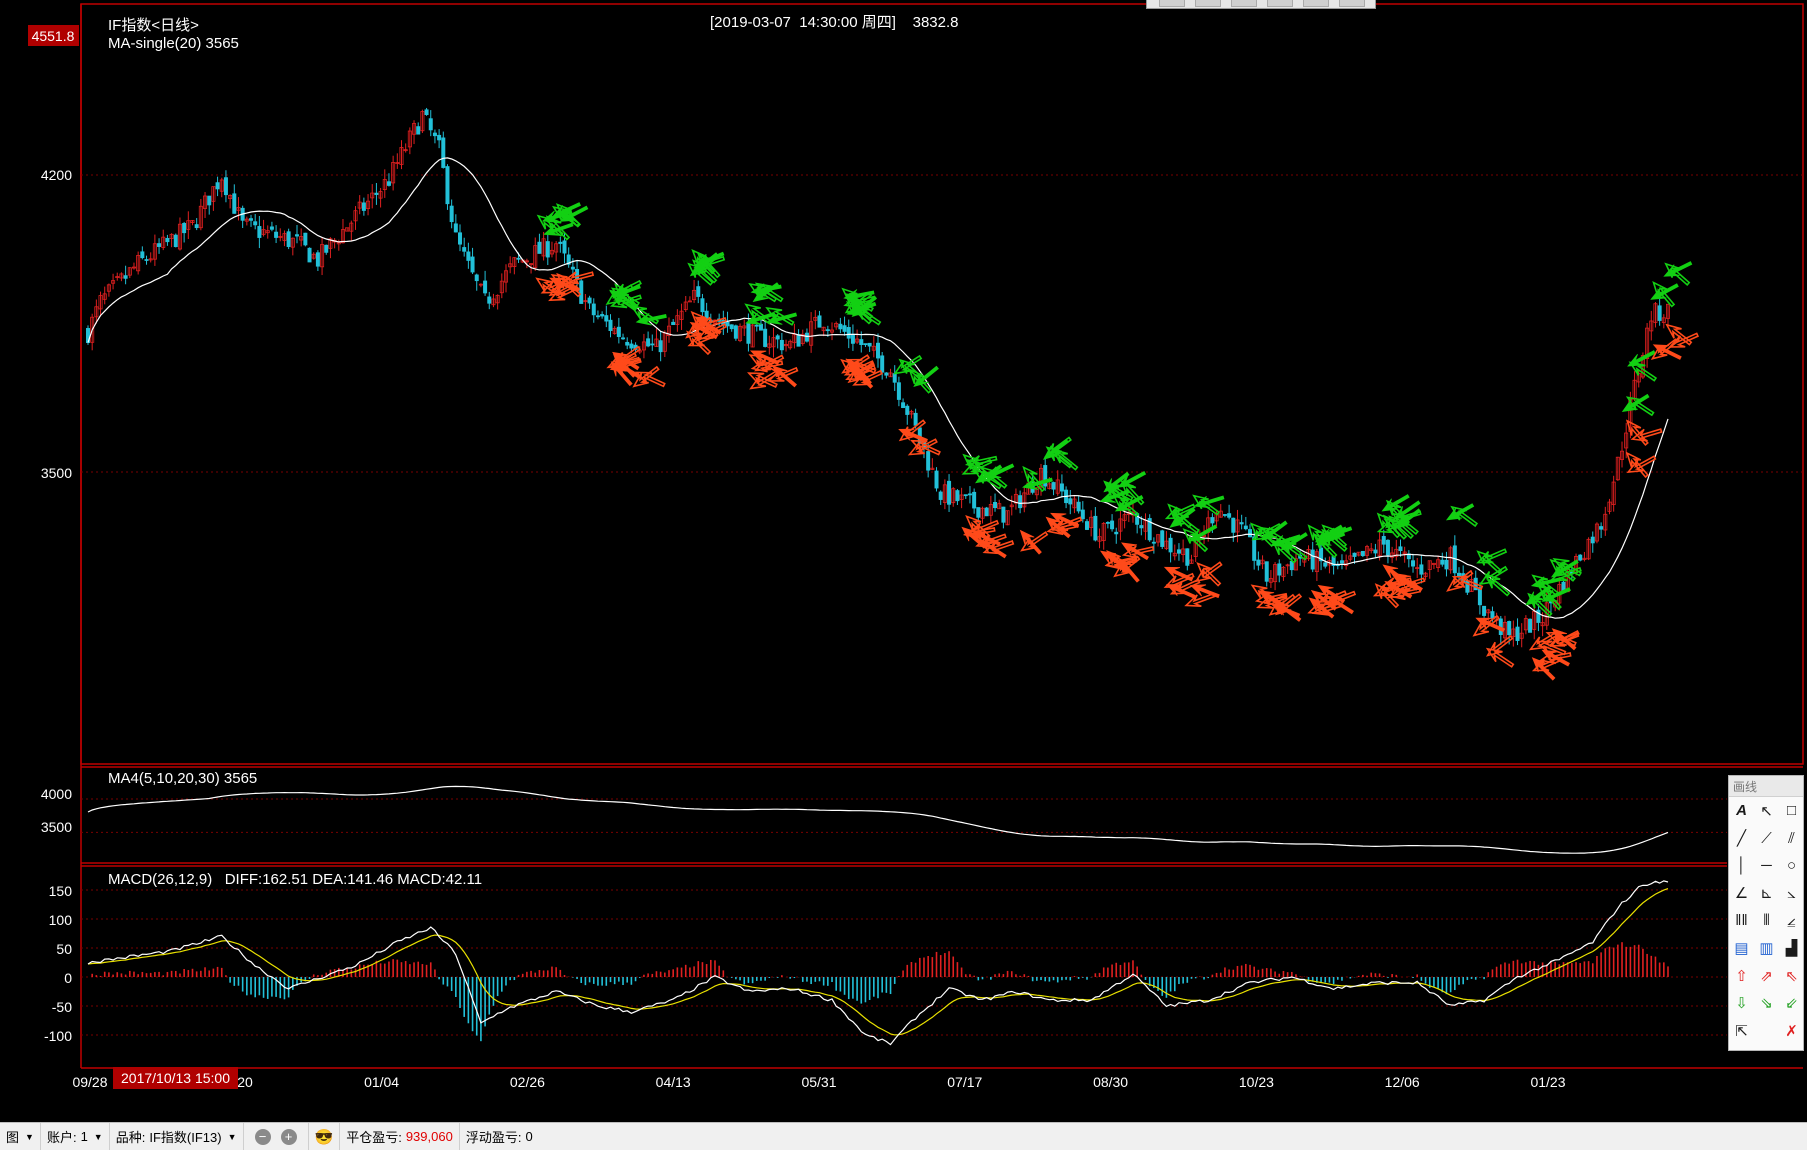  Describe the element at coordinates (182, 778) in the screenshot. I see `ma4-label: MA4(5,10,20,30) 3565` at that location.